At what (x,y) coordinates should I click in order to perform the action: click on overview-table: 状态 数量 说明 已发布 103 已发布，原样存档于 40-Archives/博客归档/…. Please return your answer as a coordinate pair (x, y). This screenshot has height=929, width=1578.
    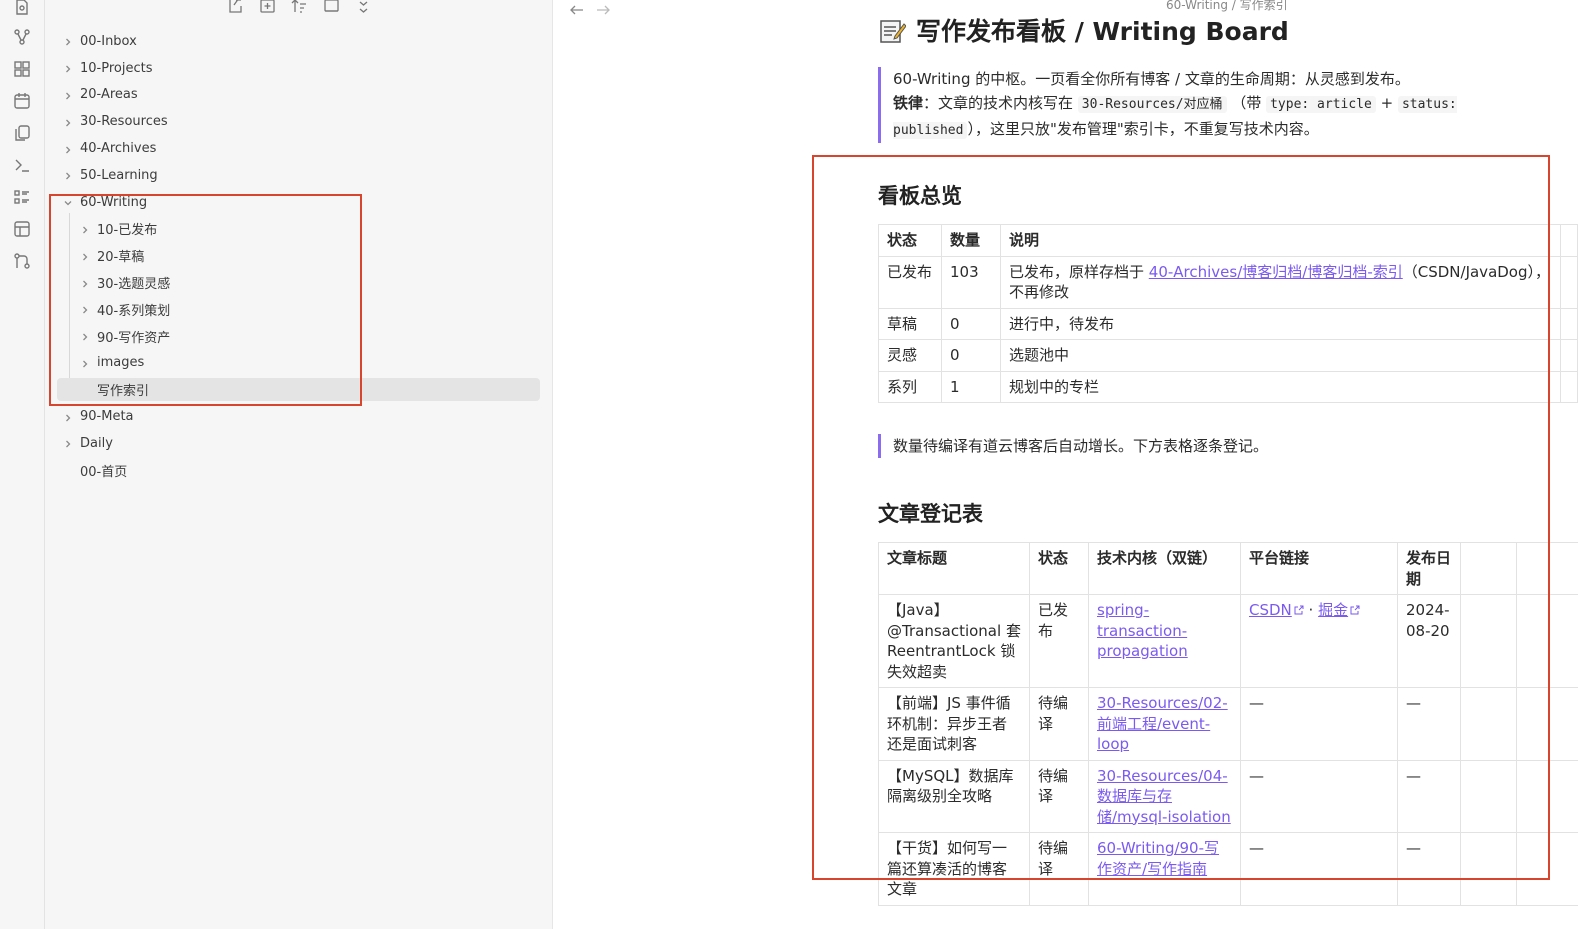
    Looking at the image, I should click on (1228, 313).